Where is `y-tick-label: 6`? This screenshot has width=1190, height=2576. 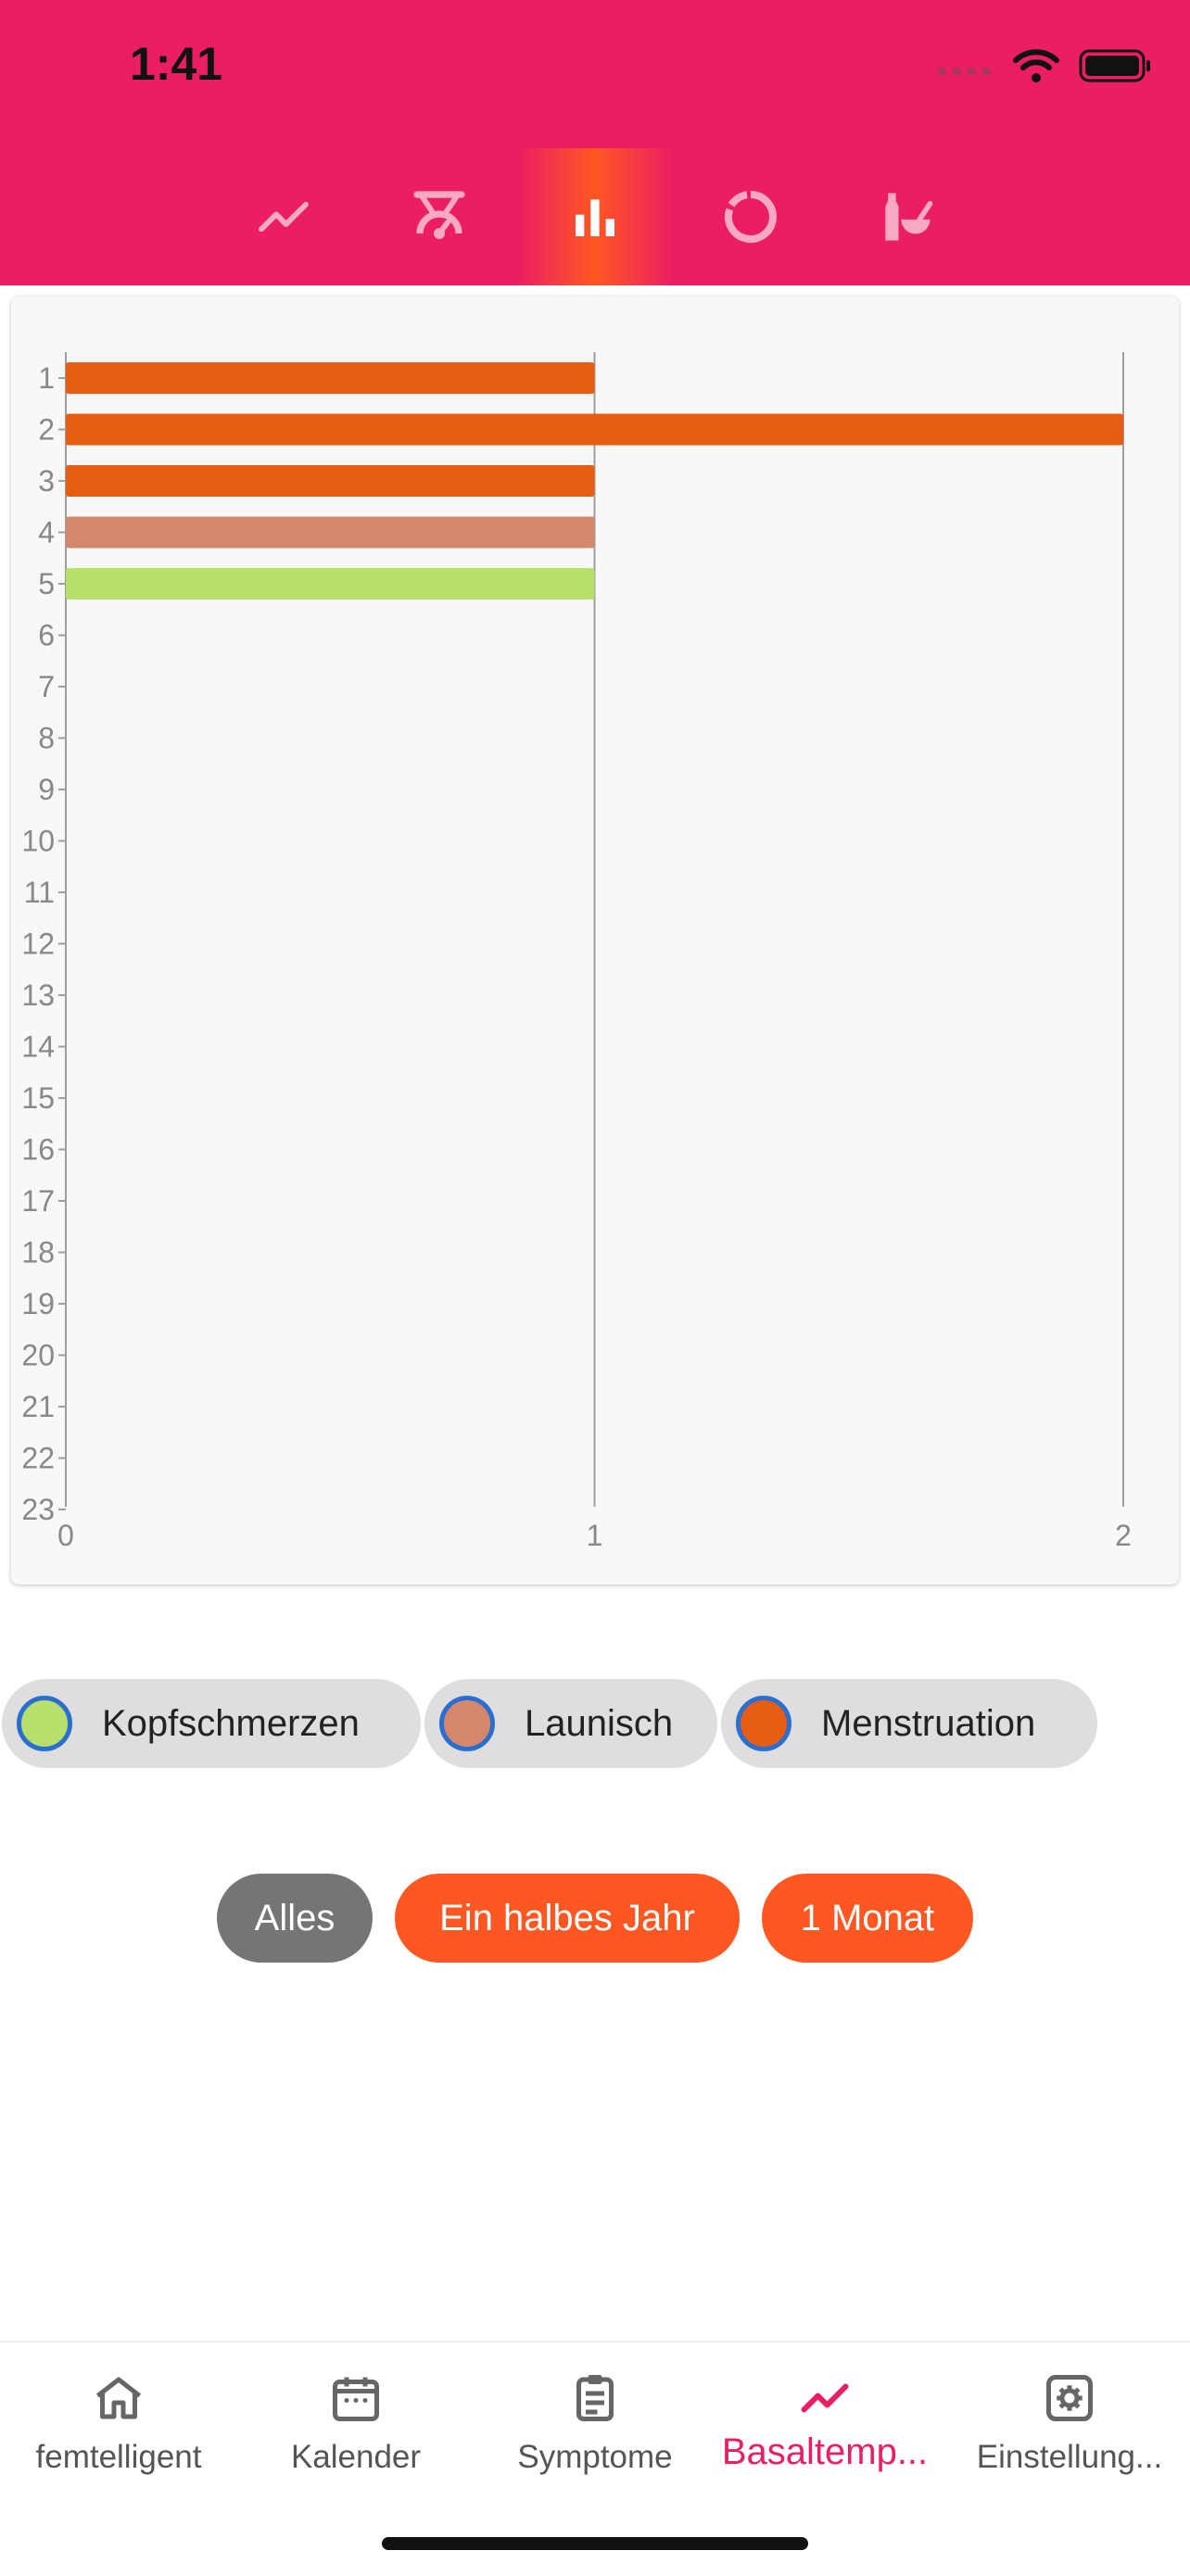 y-tick-label: 6 is located at coordinates (46, 635).